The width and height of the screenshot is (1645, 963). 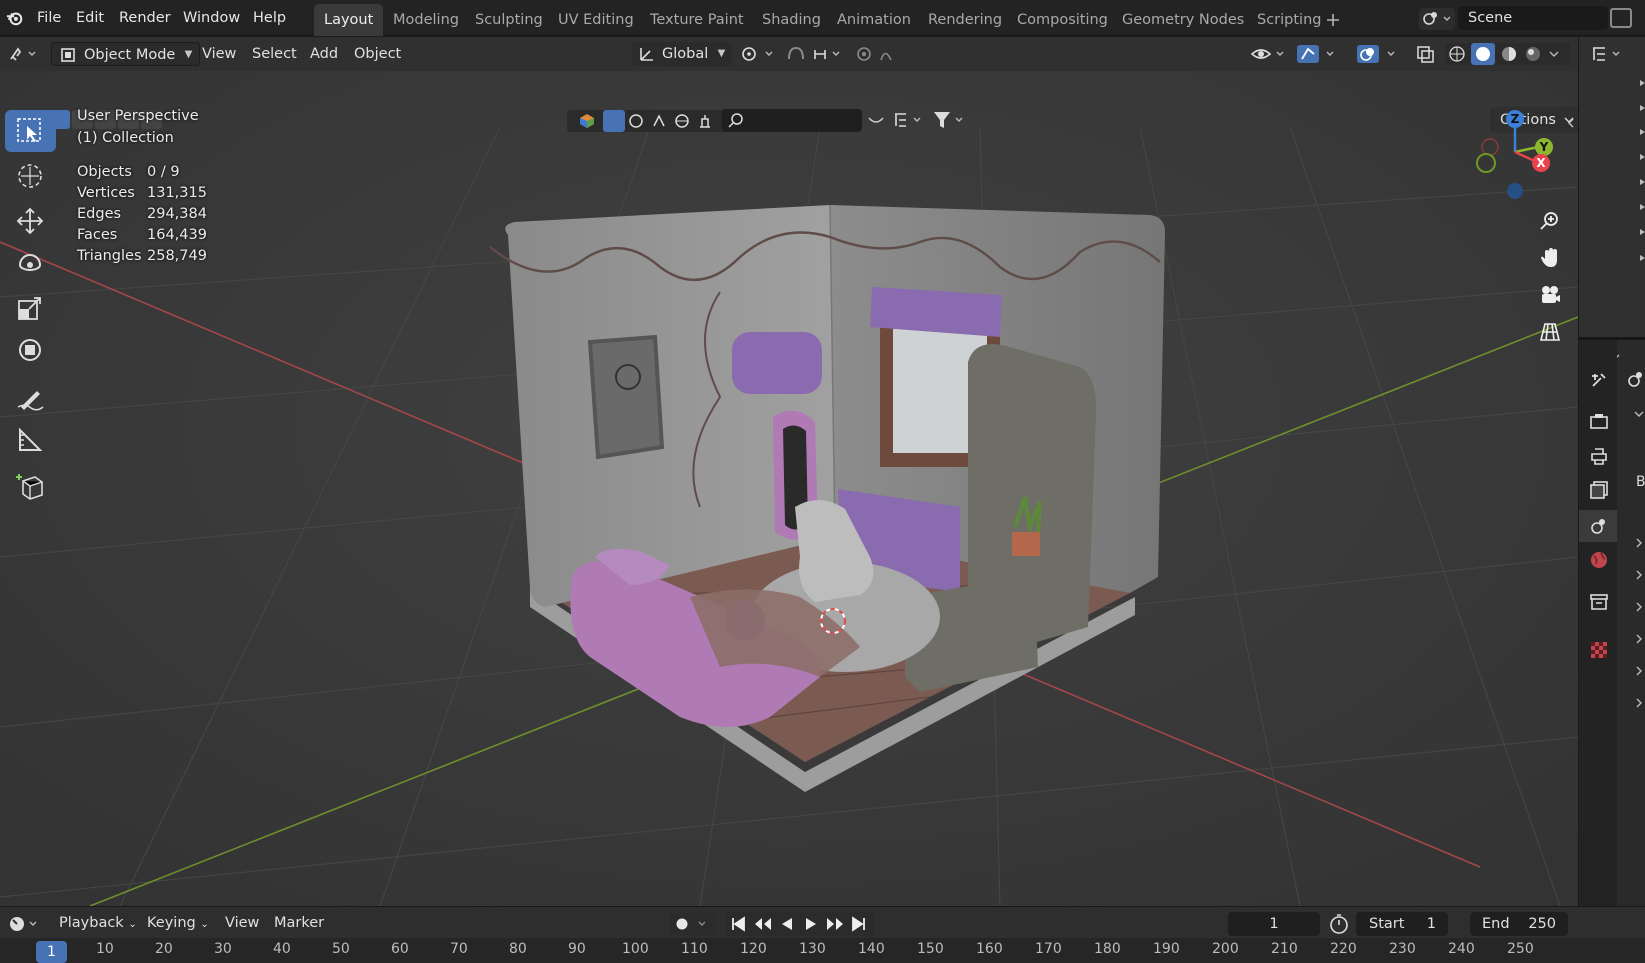 I want to click on chevron-down-icon, so click(x=1554, y=54).